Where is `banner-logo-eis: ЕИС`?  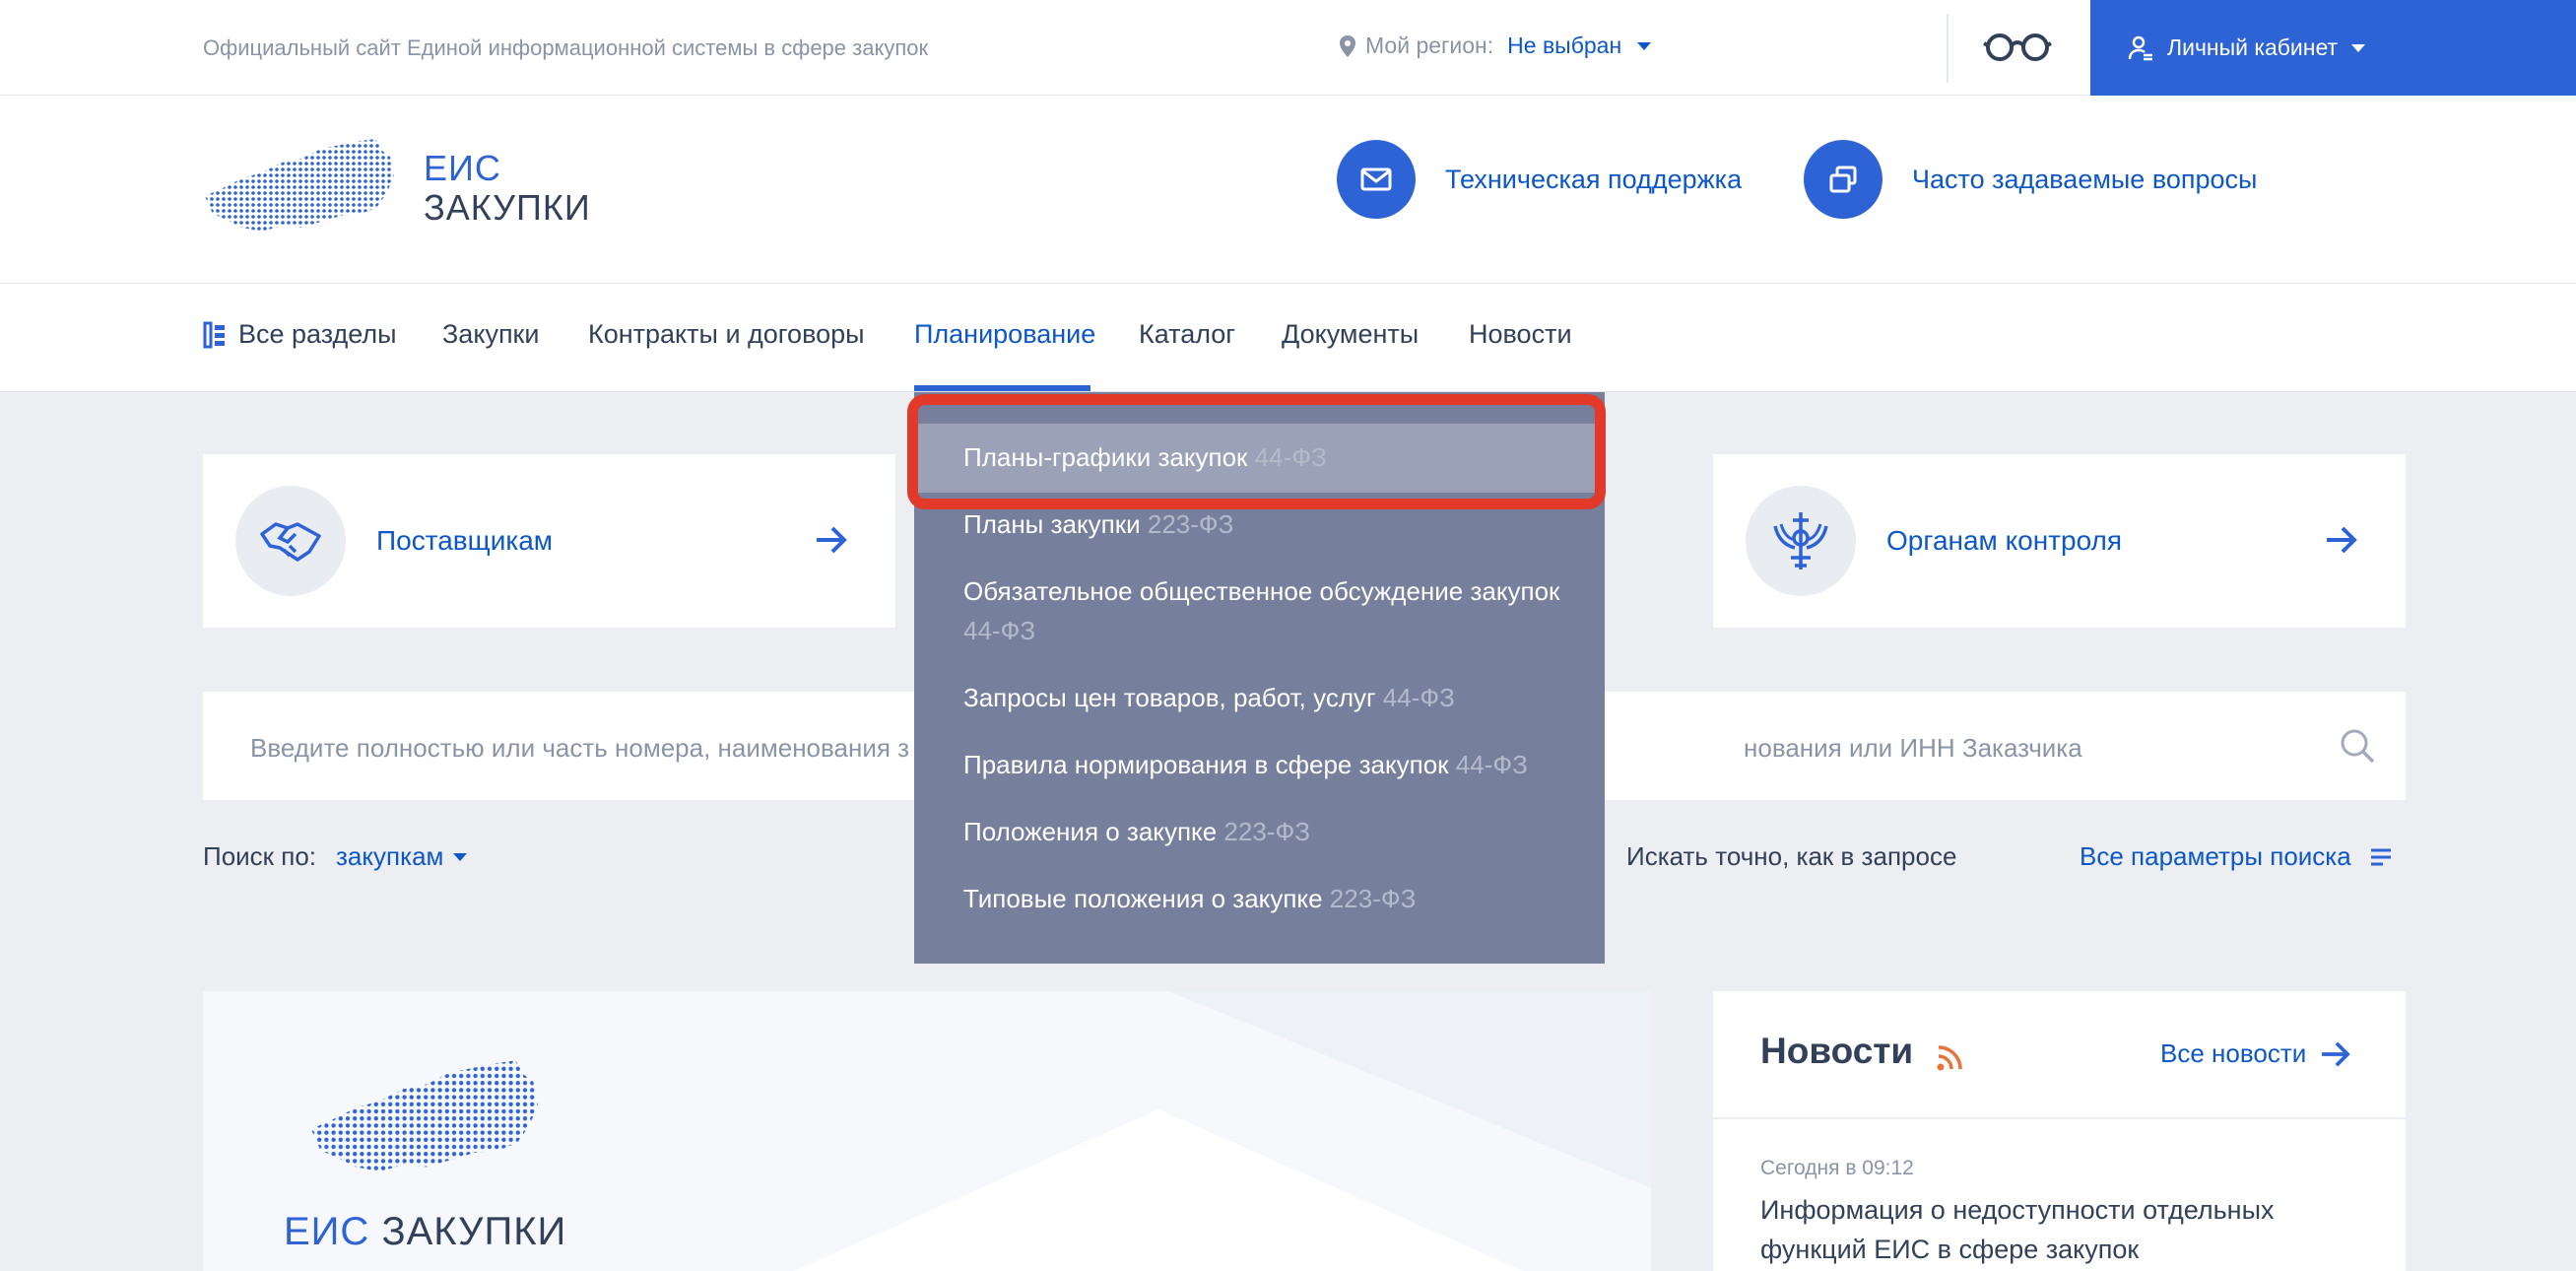 banner-logo-eis: ЕИС is located at coordinates (327, 1231).